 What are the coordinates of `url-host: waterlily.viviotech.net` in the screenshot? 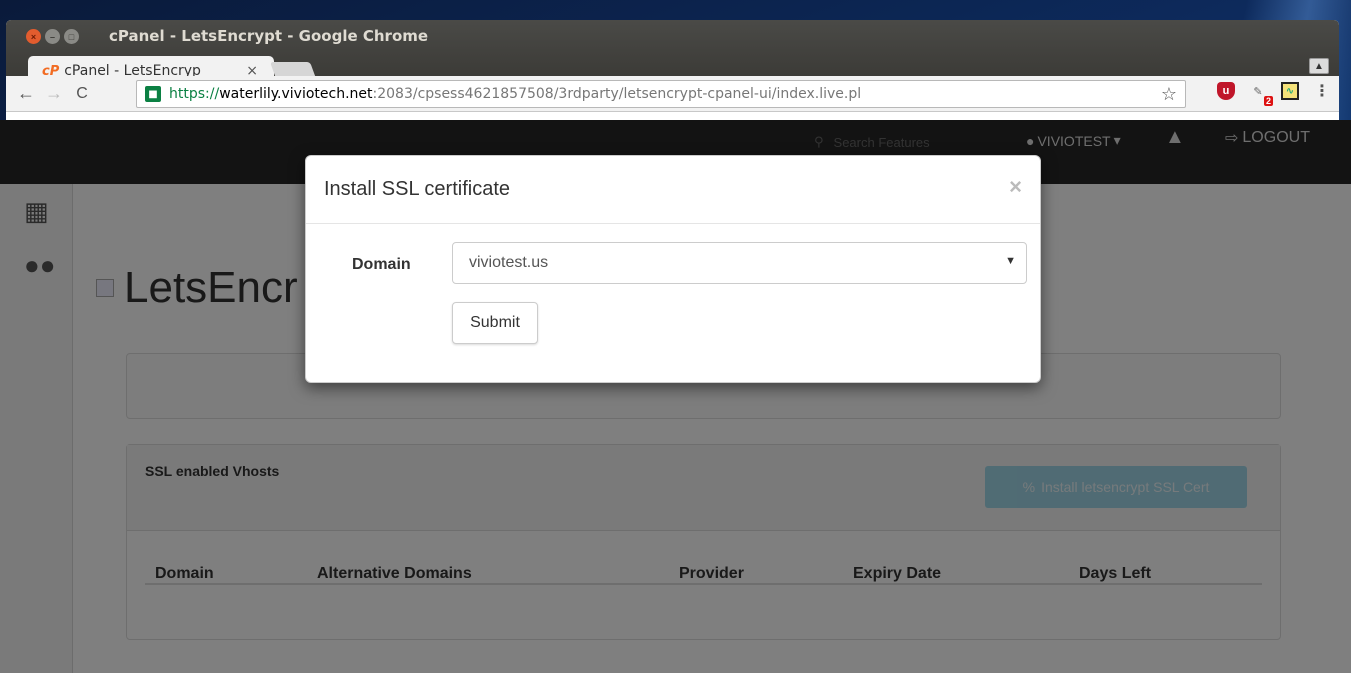 It's located at (296, 94).